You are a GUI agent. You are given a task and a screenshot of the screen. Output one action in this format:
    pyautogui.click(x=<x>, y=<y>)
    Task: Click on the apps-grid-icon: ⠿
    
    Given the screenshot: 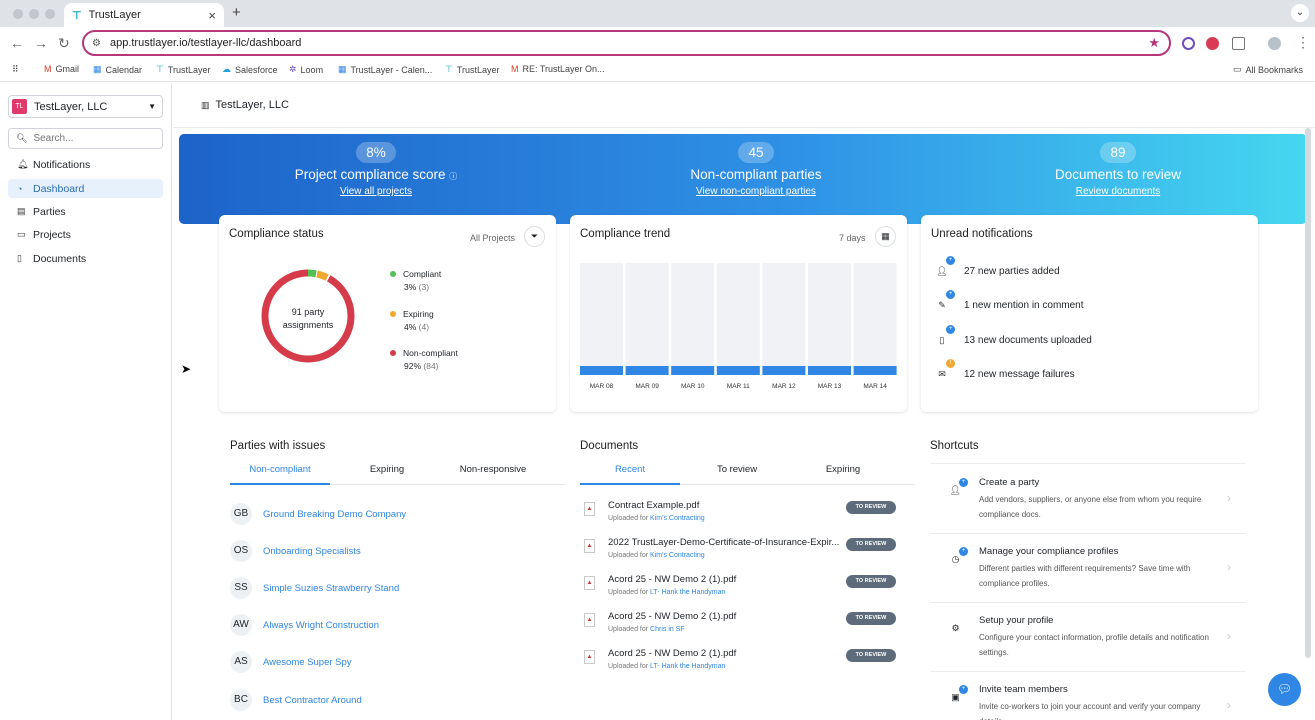 What is the action you would take?
    pyautogui.click(x=15, y=69)
    